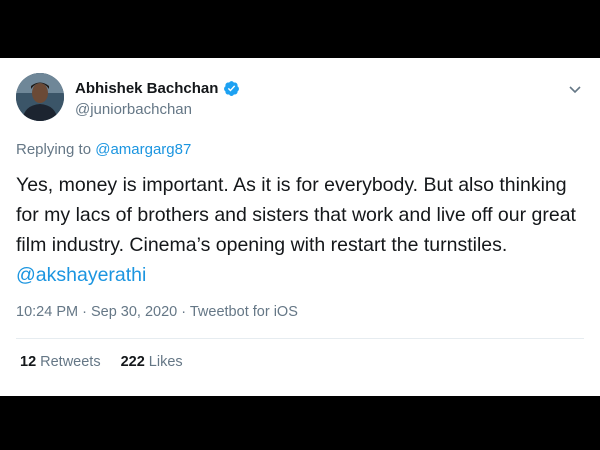 The height and width of the screenshot is (450, 600). I want to click on retweets-stat: 12 Retweets, so click(60, 362).